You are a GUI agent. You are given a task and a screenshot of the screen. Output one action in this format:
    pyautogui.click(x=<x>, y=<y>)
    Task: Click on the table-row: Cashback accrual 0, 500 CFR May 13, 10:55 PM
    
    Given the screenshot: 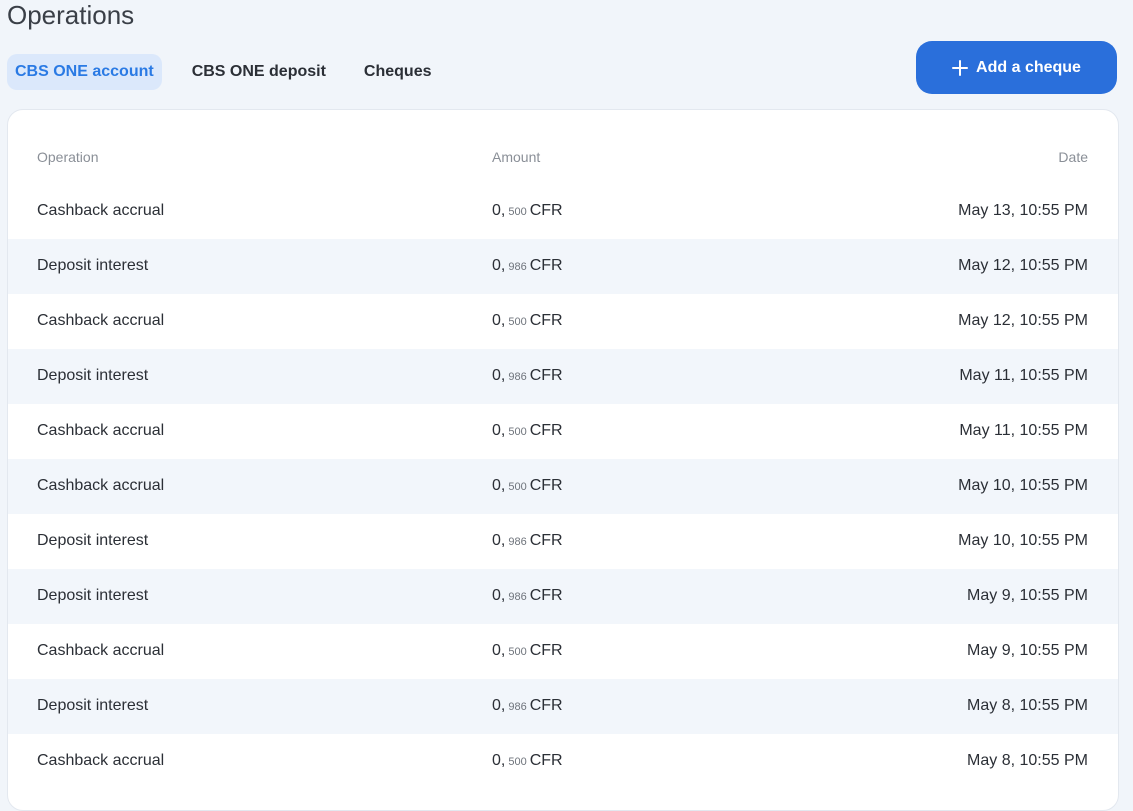 What is the action you would take?
    pyautogui.click(x=563, y=211)
    